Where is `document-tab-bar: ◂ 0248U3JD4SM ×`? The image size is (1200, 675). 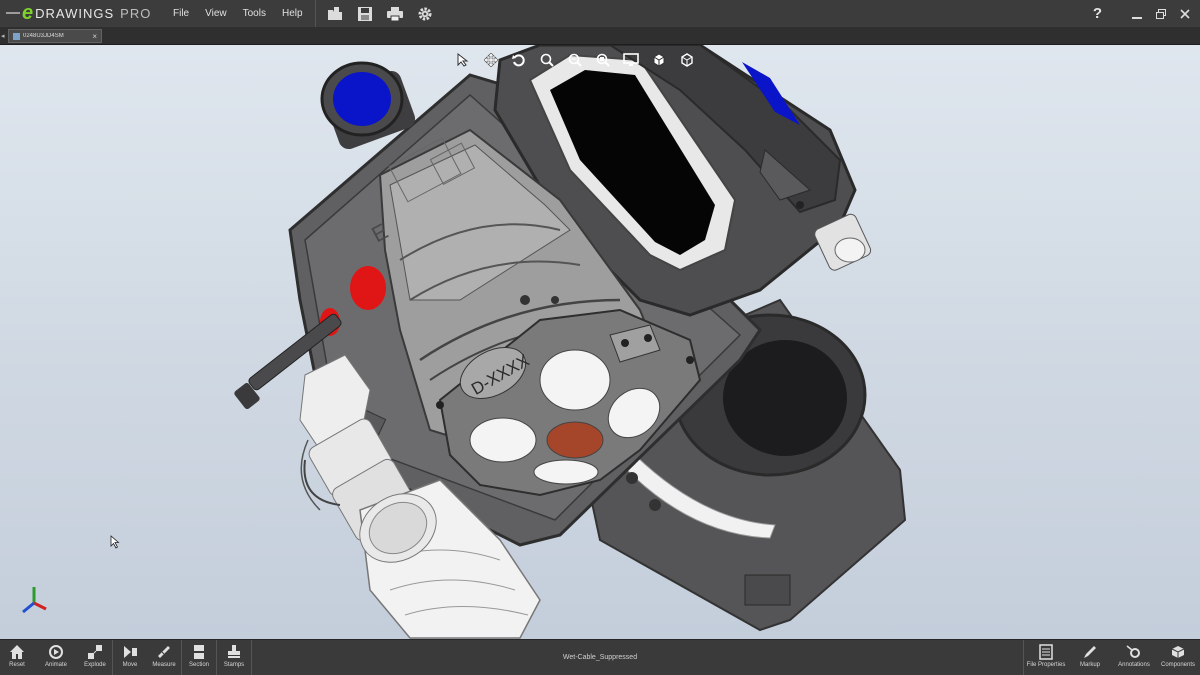
document-tab-bar: ◂ 0248U3JD4SM × is located at coordinates (600, 36).